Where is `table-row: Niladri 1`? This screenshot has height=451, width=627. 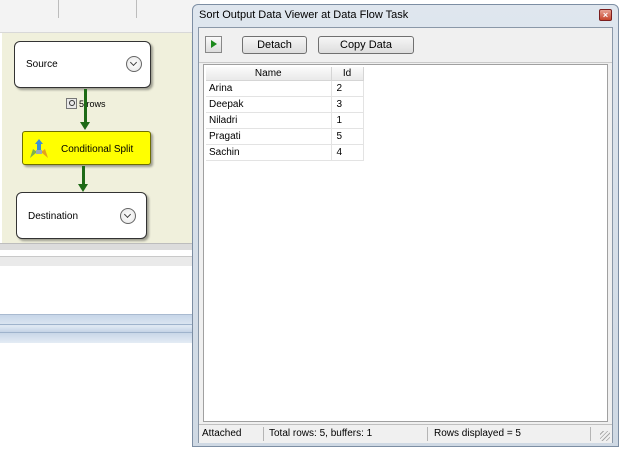 table-row: Niladri 1 is located at coordinates (285, 120).